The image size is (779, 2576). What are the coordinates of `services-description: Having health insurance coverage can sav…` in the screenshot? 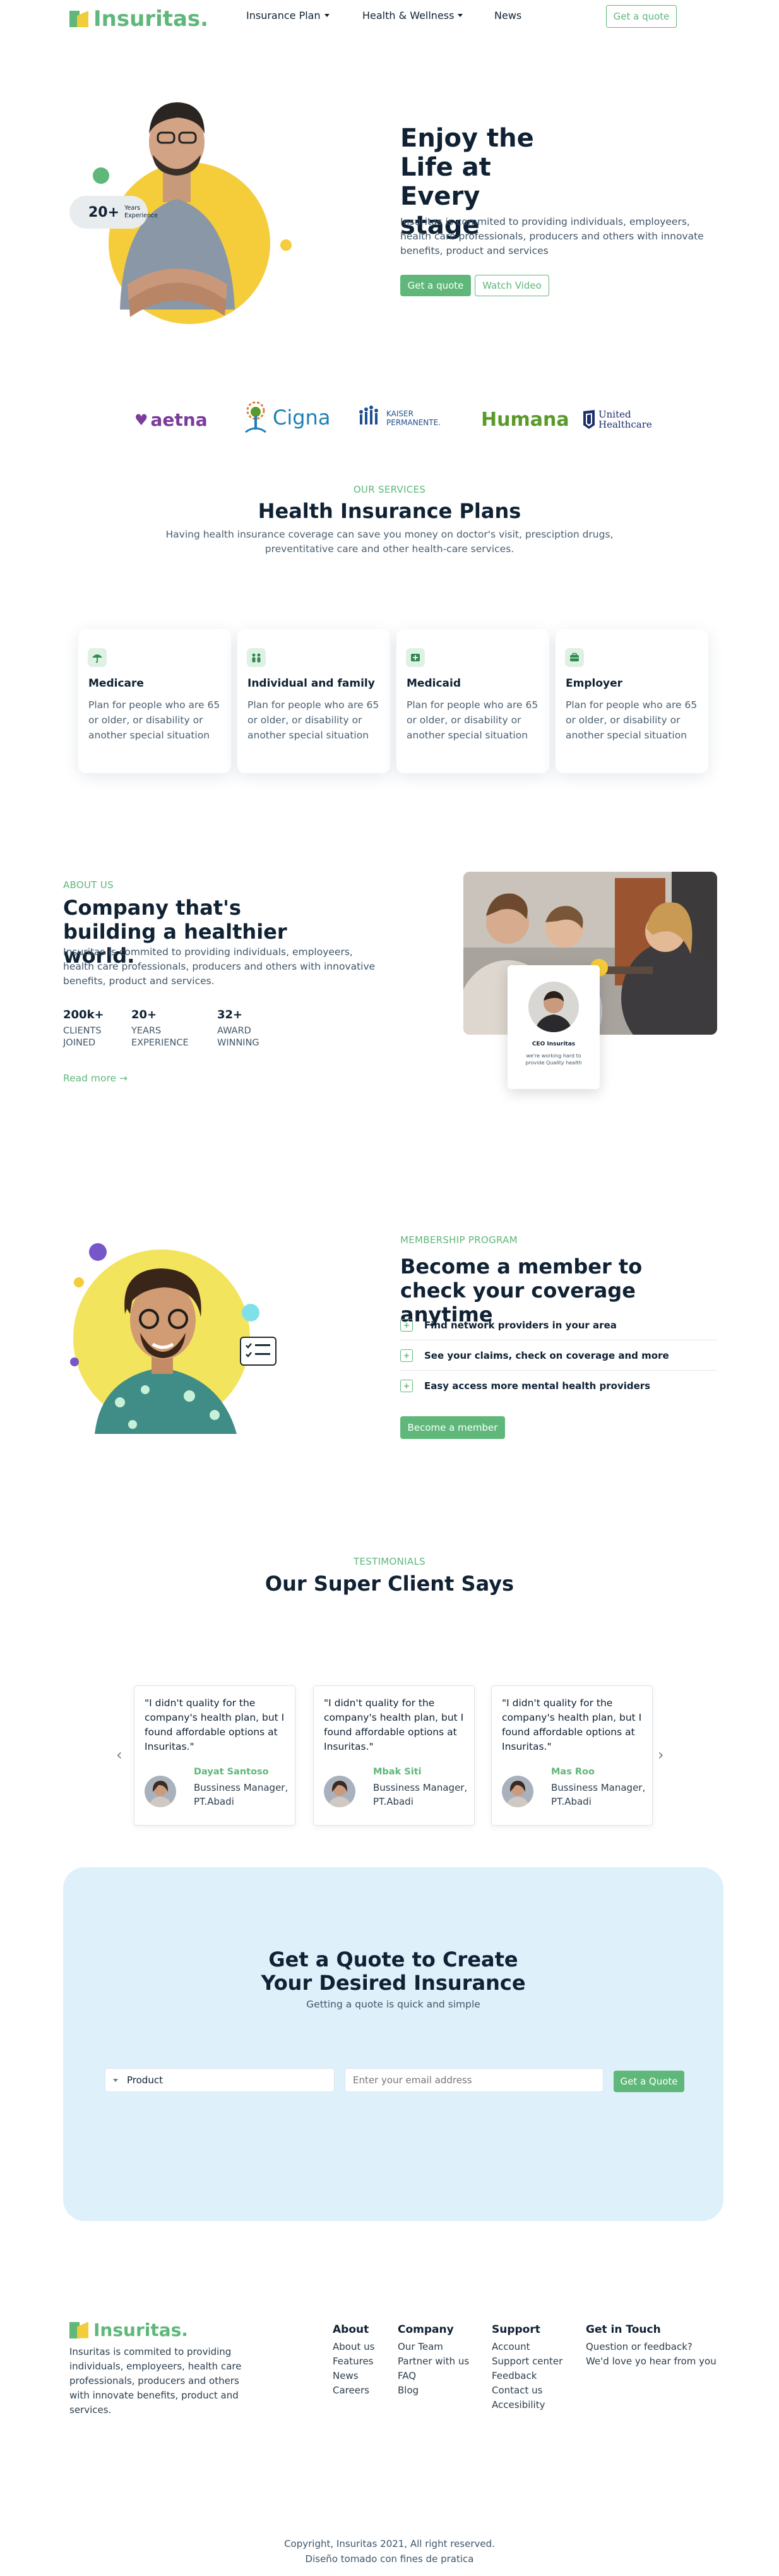 It's located at (389, 542).